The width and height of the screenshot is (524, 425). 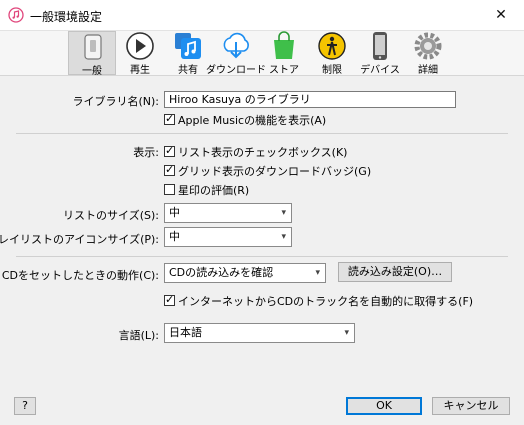 I want to click on tab-label: 制限, so click(x=332, y=70).